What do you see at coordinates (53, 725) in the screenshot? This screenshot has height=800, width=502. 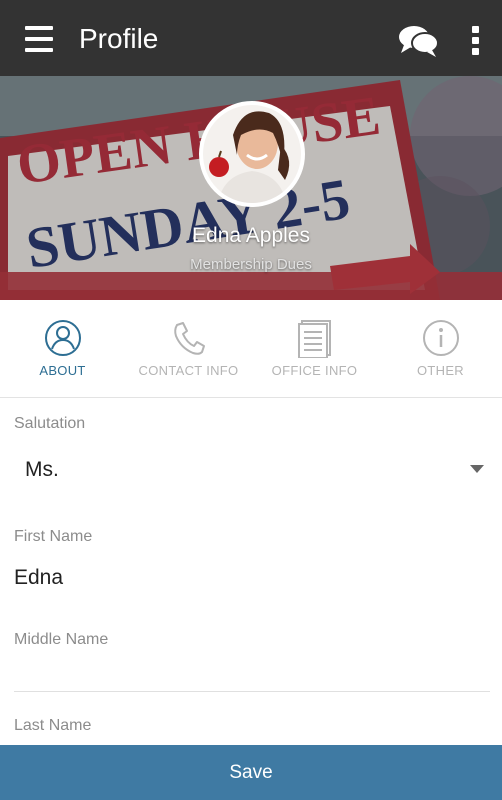 I see `last-name-label: Last Name` at bounding box center [53, 725].